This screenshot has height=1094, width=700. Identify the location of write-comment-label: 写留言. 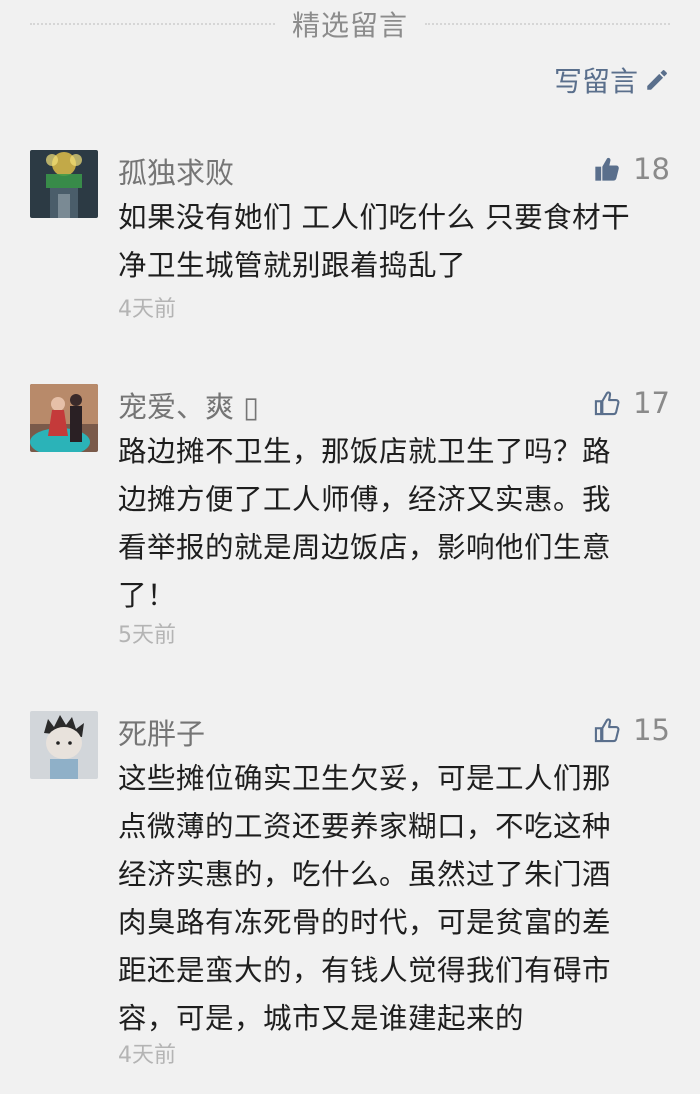
(595, 81).